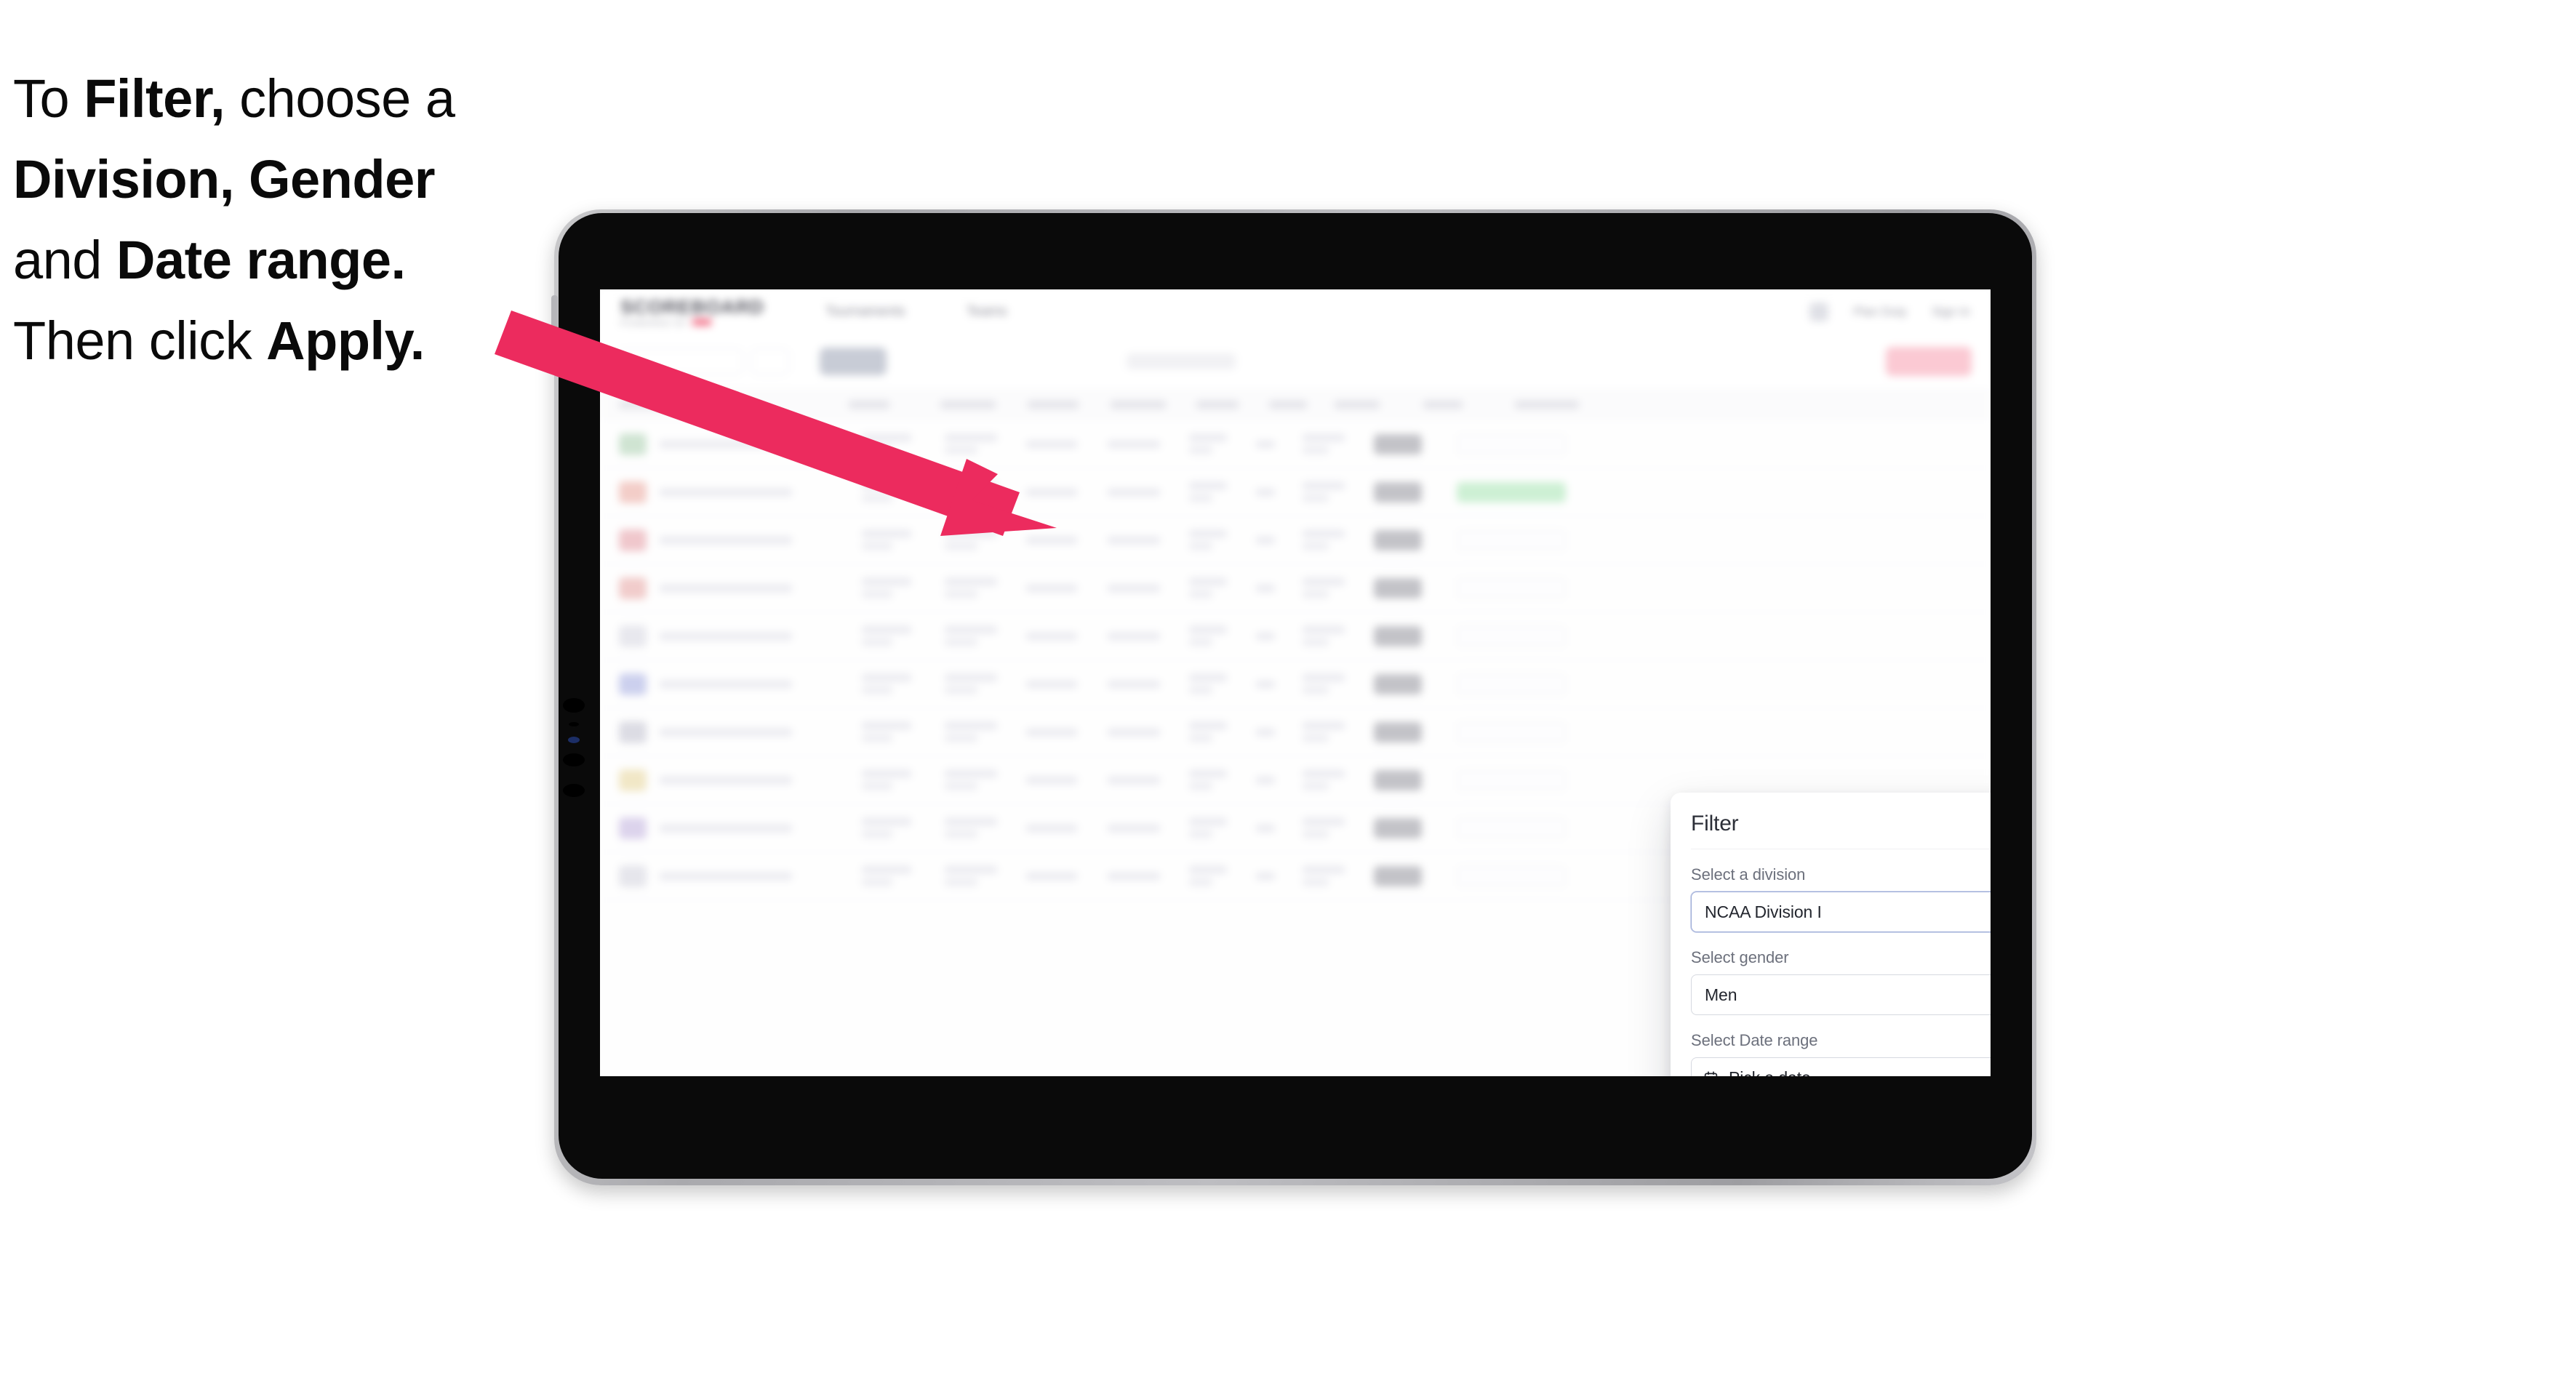 This screenshot has height=1386, width=2576. Describe the element at coordinates (1841, 995) in the screenshot. I see `gender-select: Men` at that location.